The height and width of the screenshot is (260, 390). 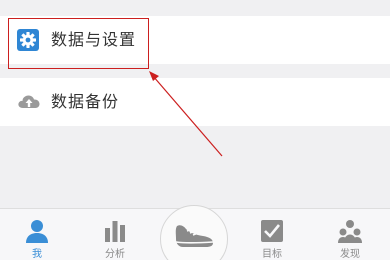 What do you see at coordinates (115, 254) in the screenshot?
I see `tab-analysis-label: 分析` at bounding box center [115, 254].